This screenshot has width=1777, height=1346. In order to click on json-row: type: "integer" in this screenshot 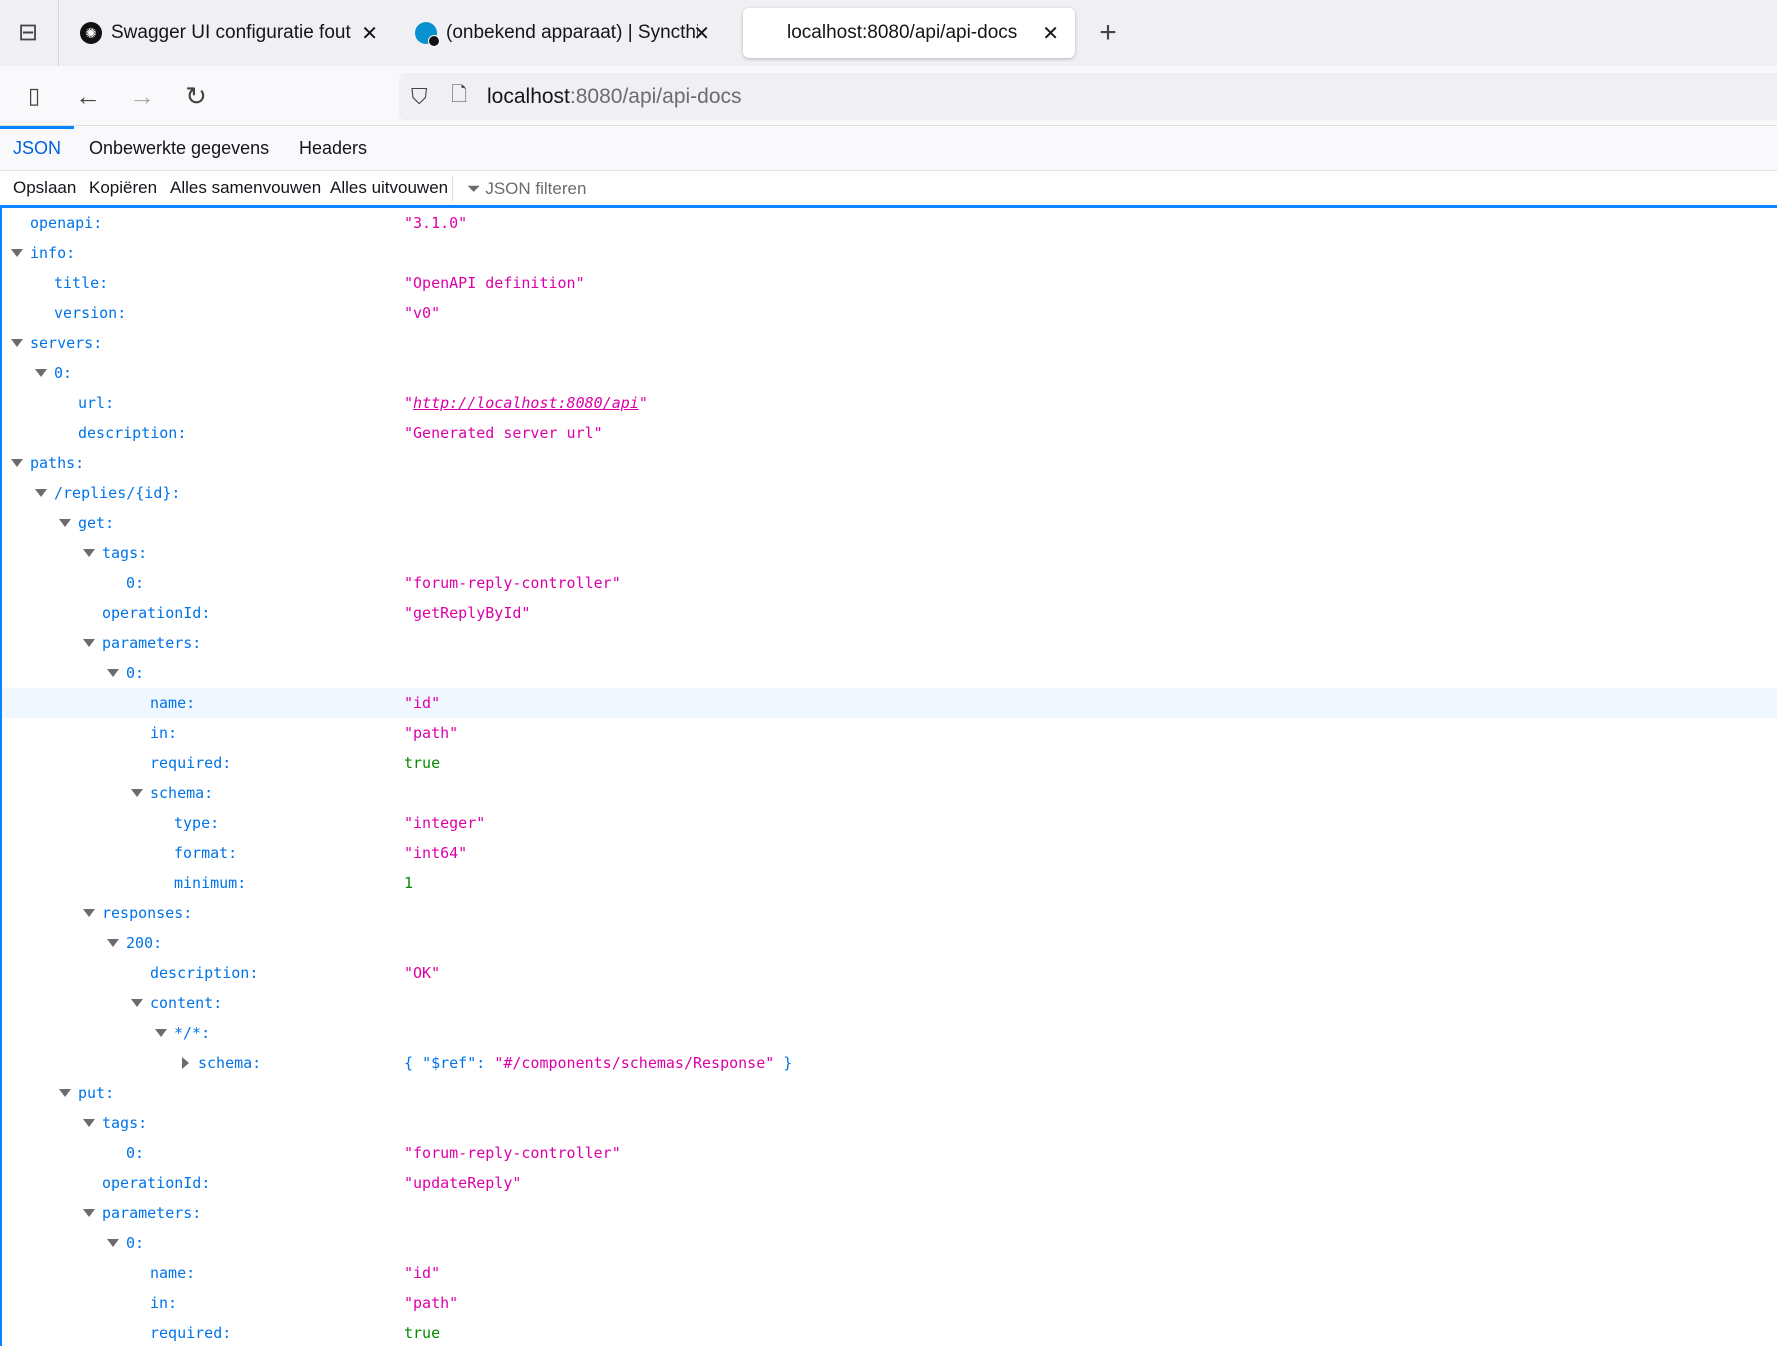, I will do `click(889, 823)`.